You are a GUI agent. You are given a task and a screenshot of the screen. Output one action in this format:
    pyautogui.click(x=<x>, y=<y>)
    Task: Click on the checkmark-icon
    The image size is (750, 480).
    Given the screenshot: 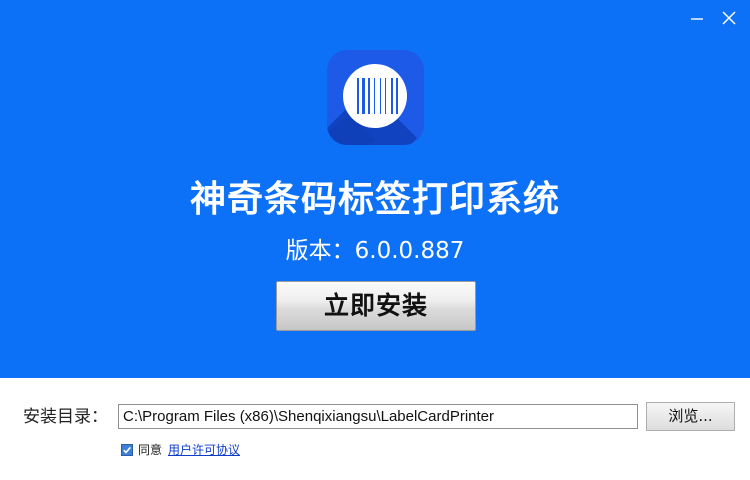 What is the action you would take?
    pyautogui.click(x=127, y=450)
    